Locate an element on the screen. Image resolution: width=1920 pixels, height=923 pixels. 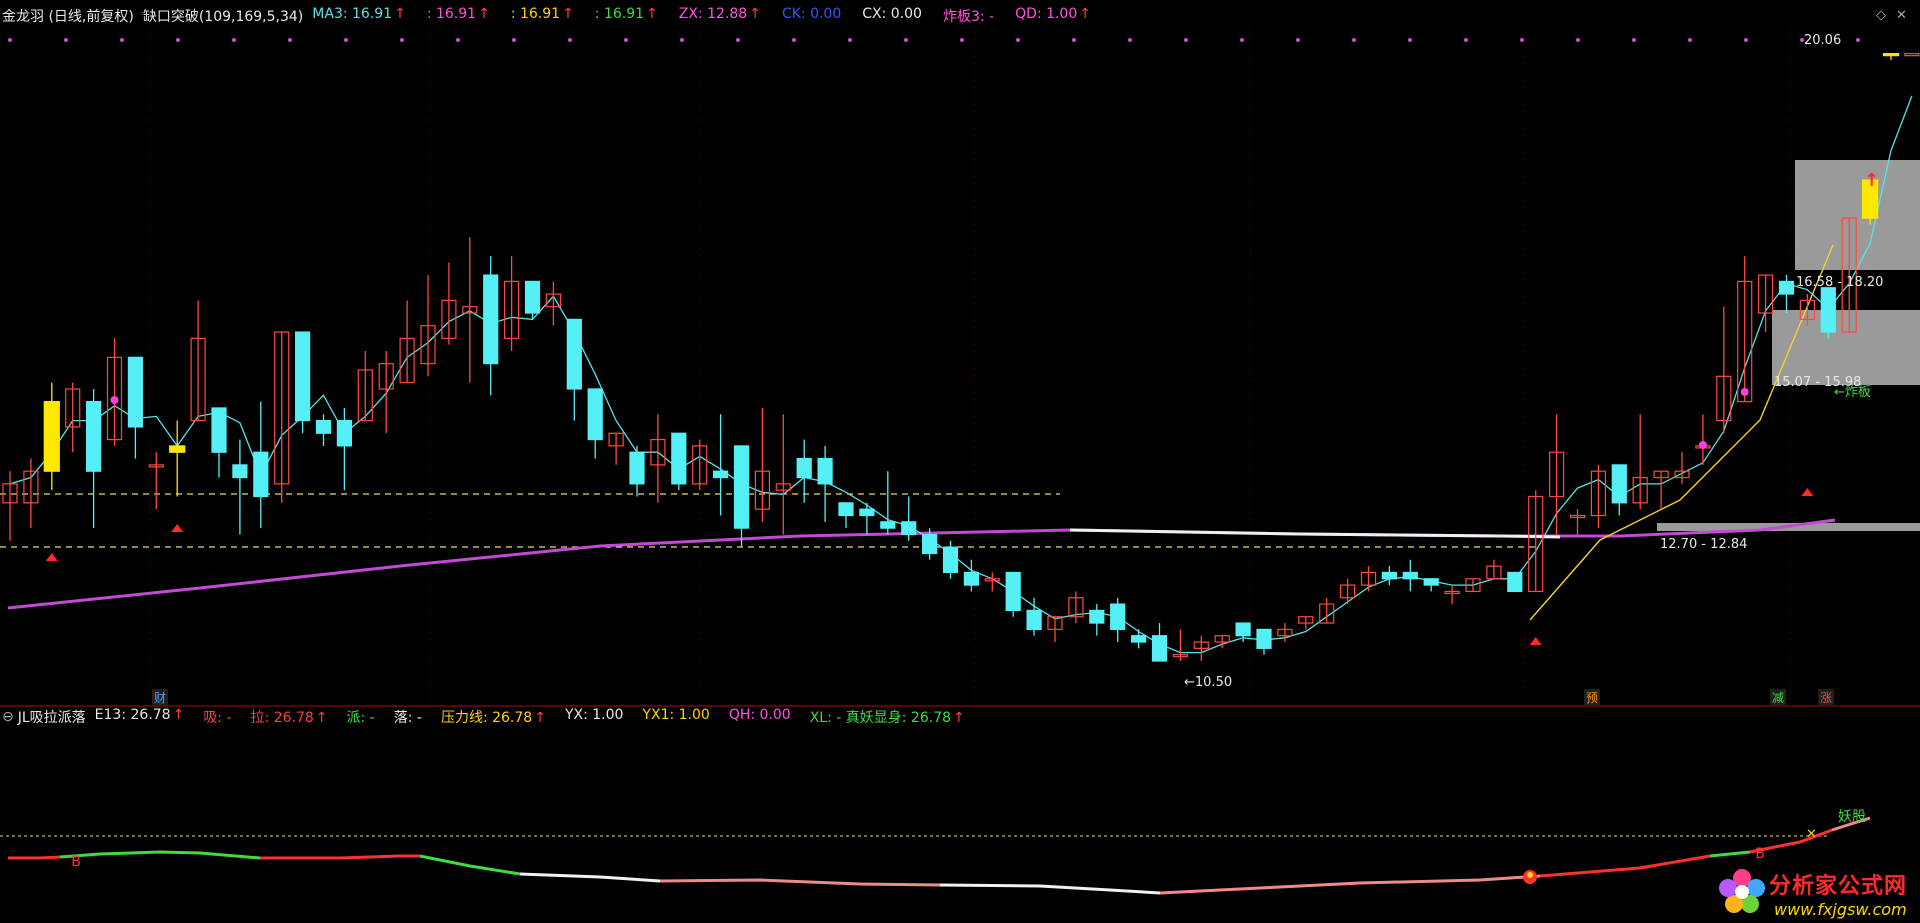
indicator-value-1: : 16.91 ↑ is located at coordinates (458, 14).